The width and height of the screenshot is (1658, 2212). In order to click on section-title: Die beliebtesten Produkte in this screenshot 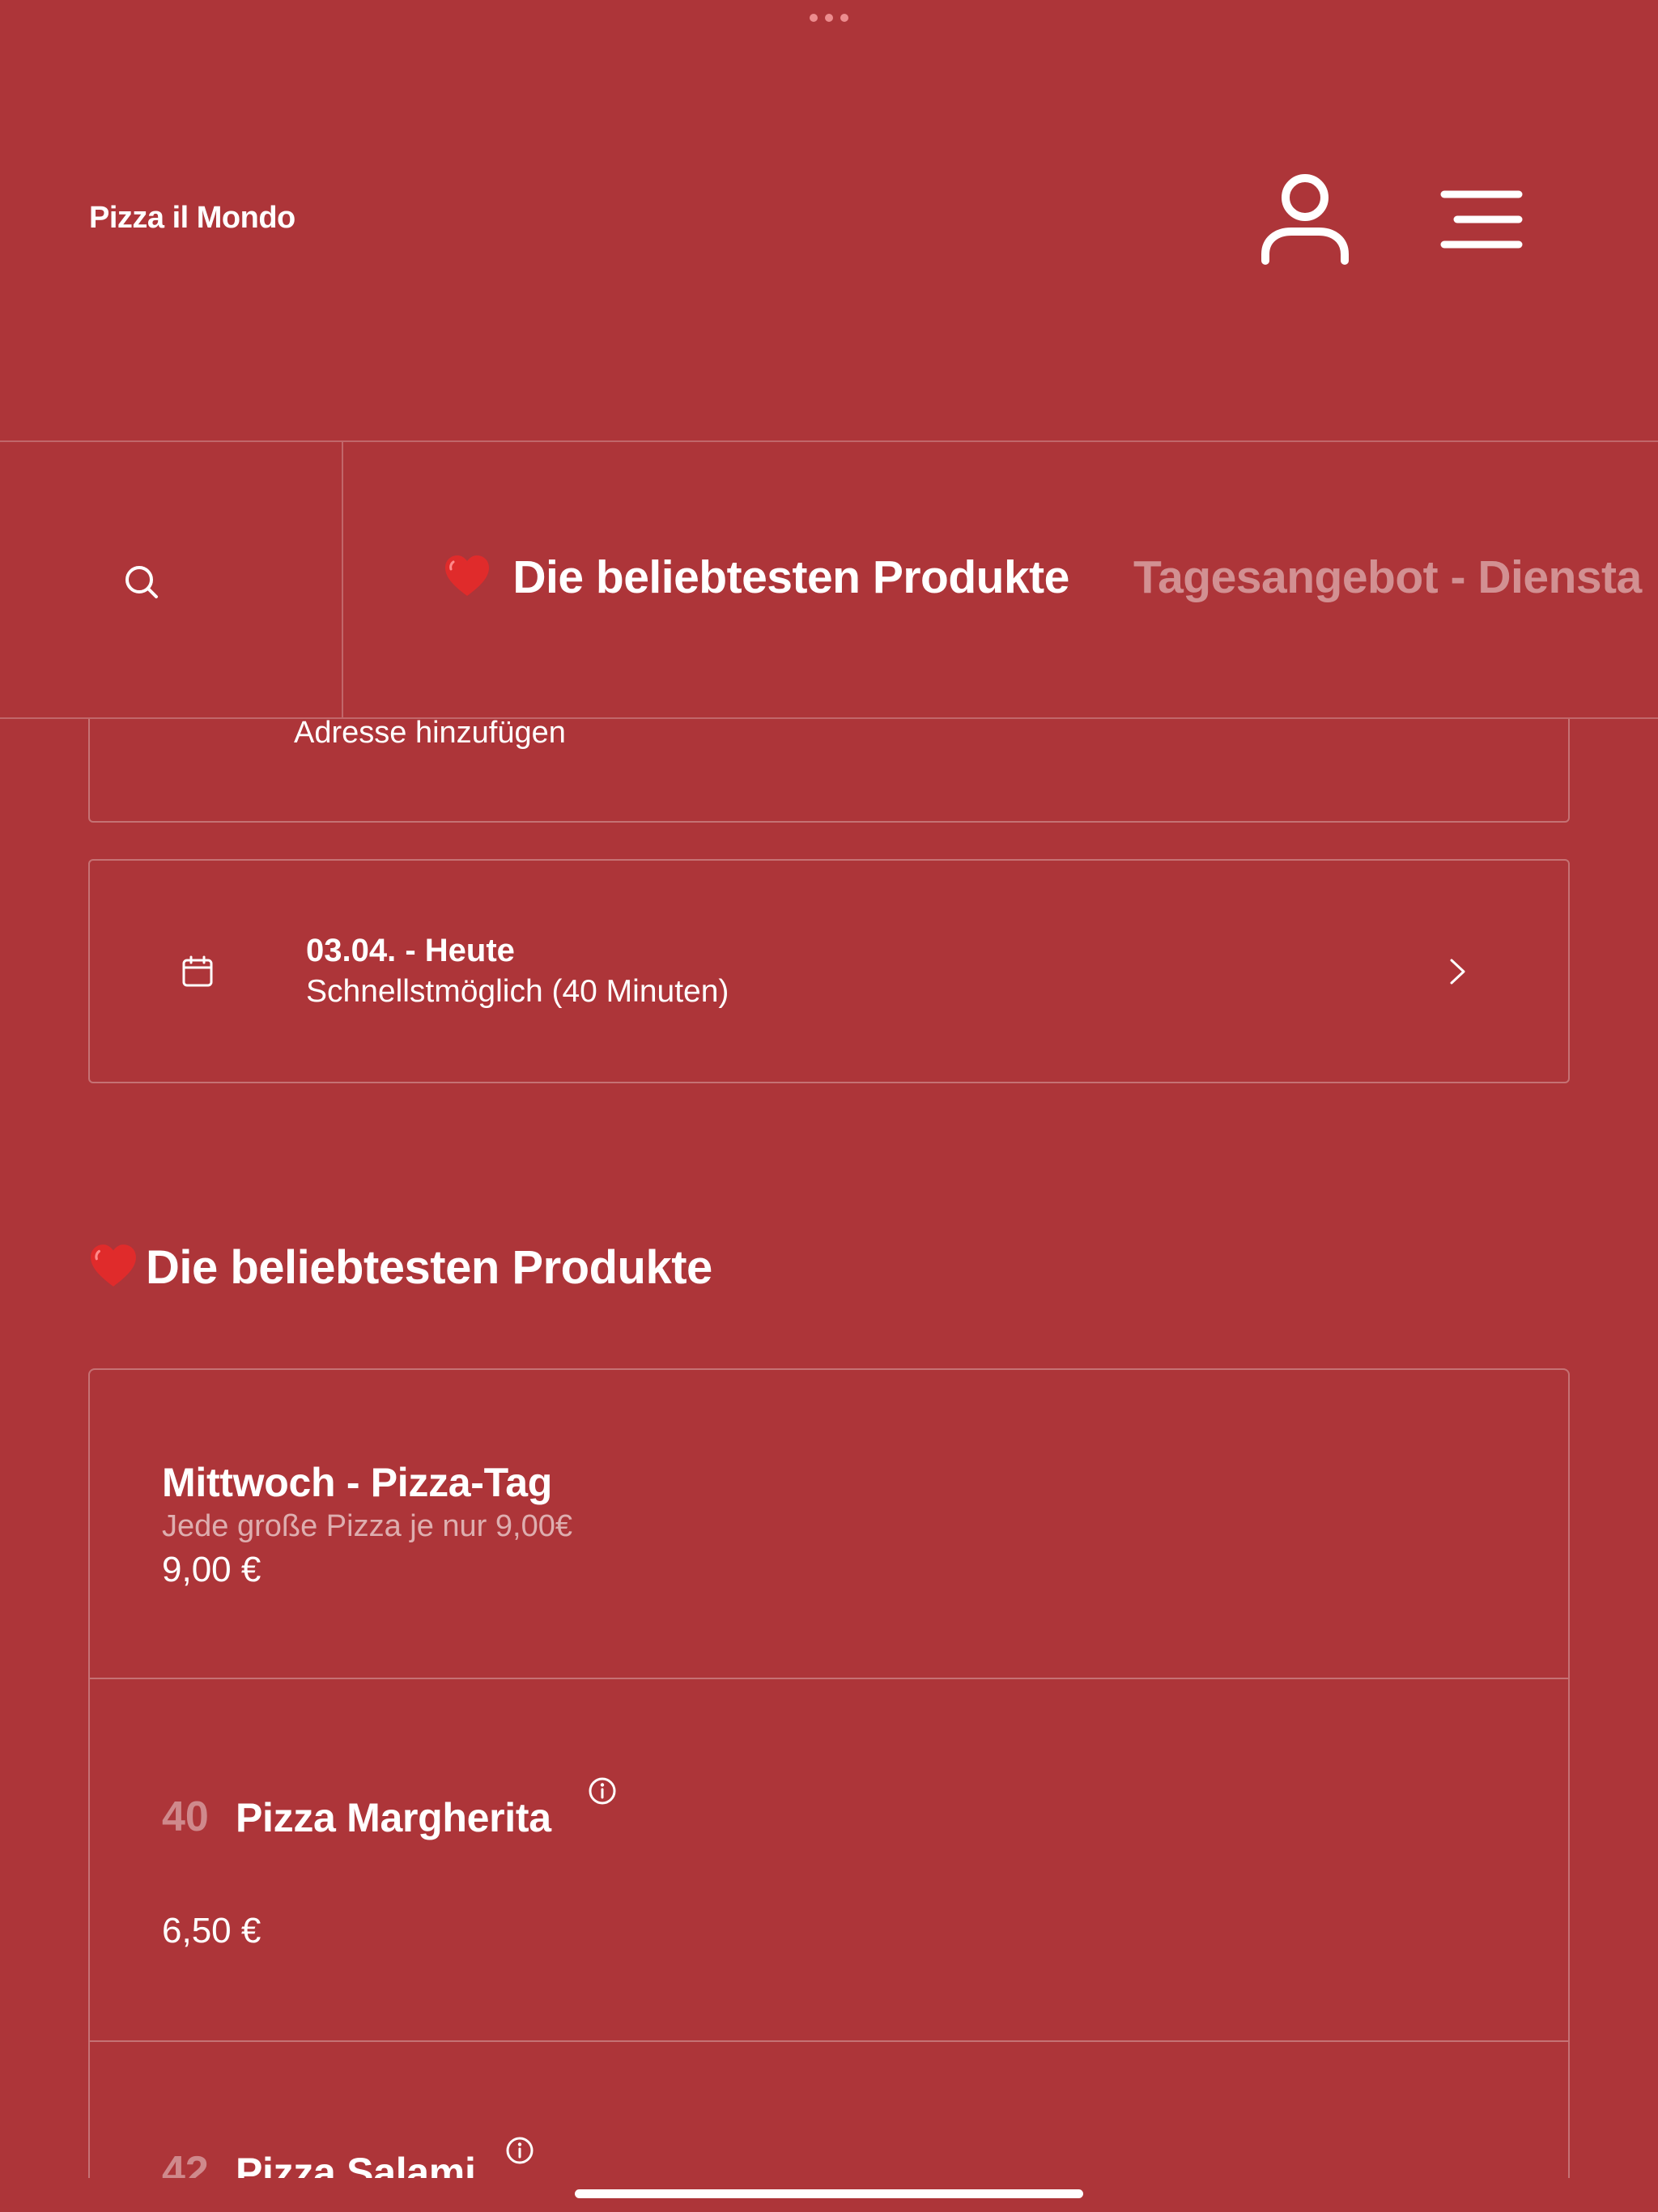, I will do `click(400, 1268)`.